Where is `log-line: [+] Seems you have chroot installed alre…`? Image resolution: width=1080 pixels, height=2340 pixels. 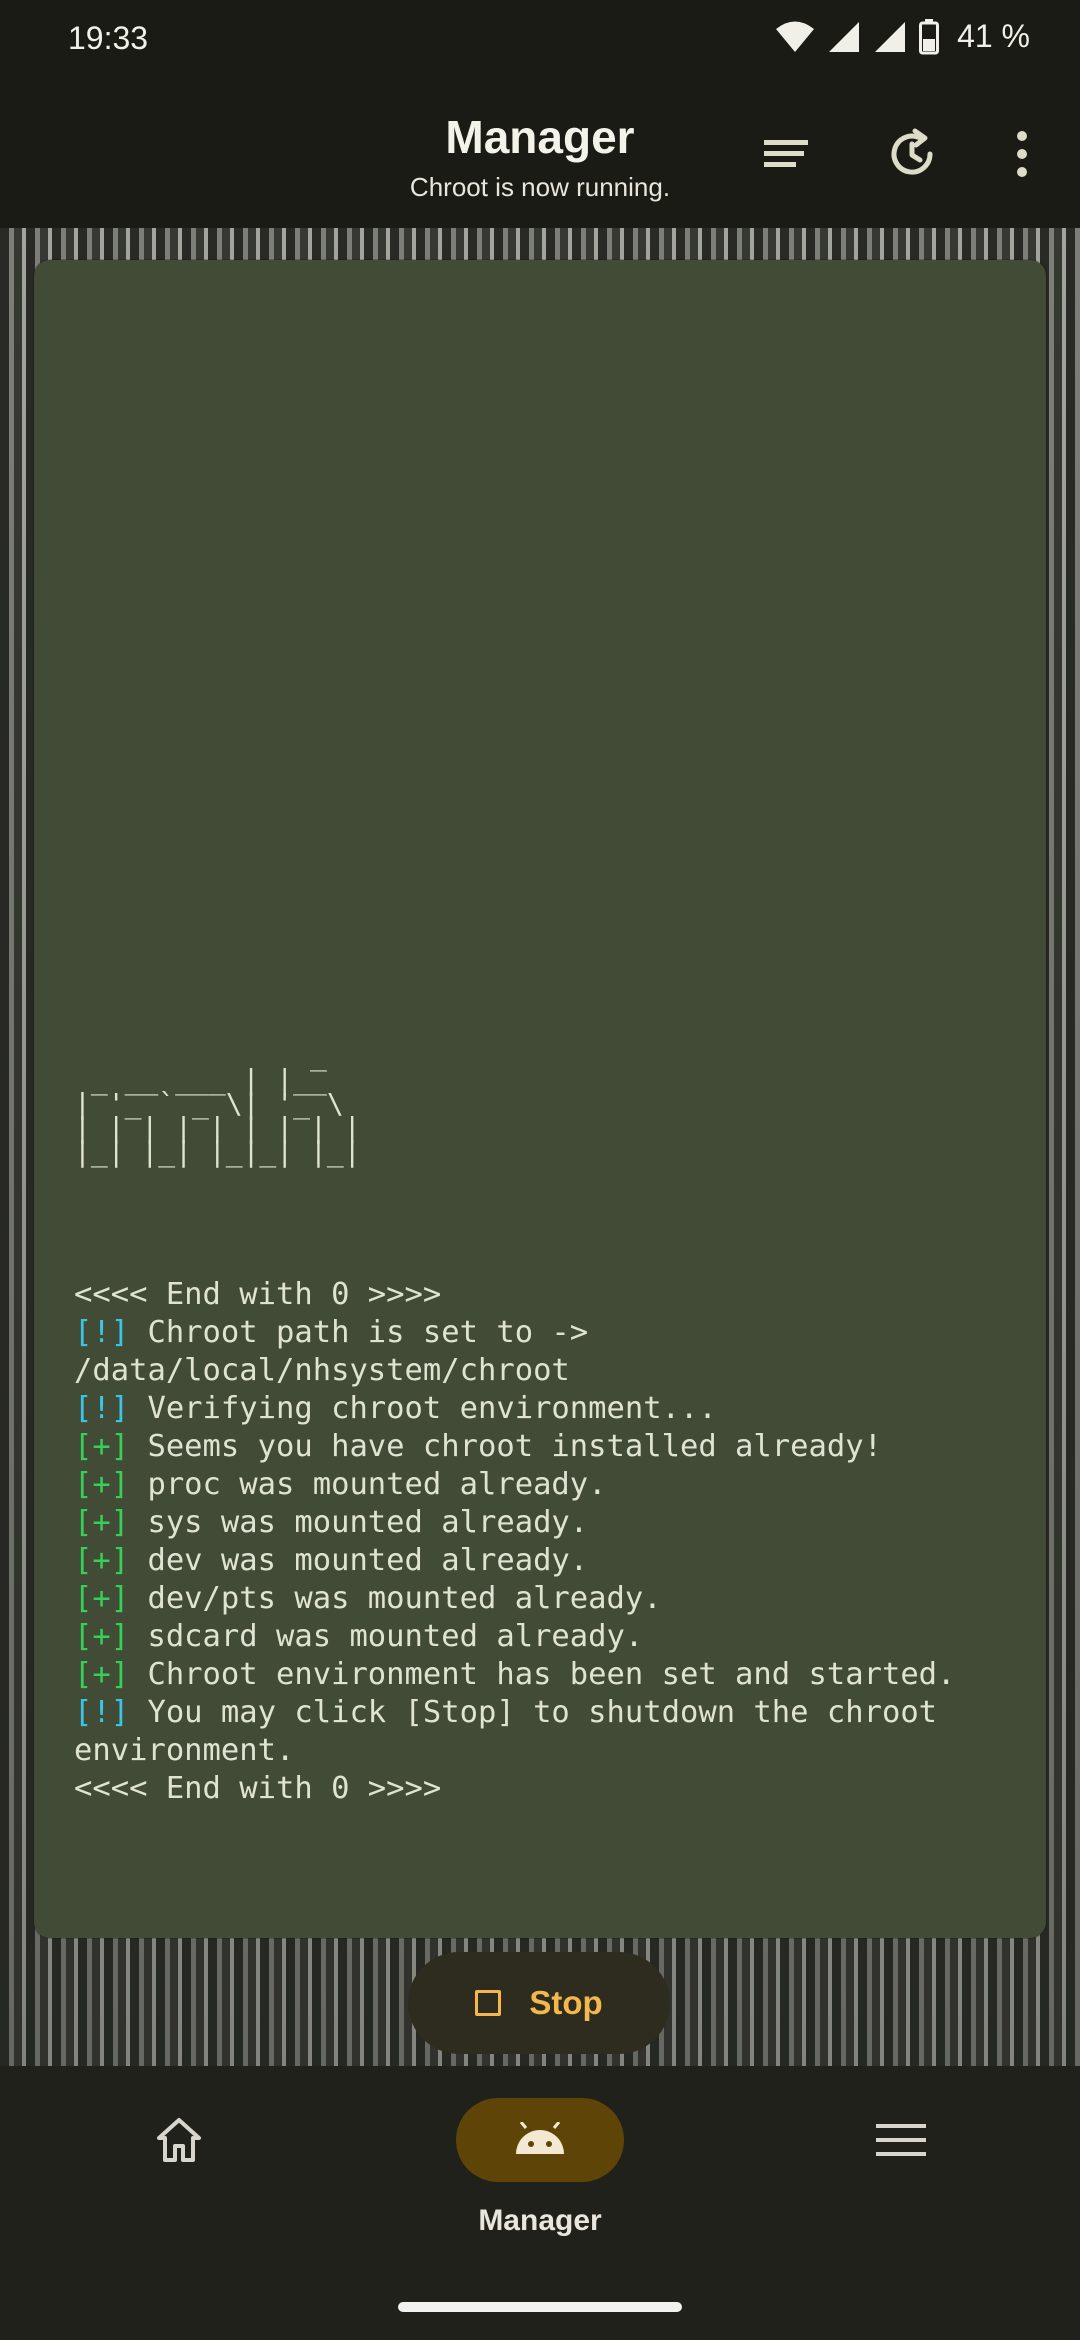 log-line: [+] Seems you have chroot installed alre… is located at coordinates (544, 1447).